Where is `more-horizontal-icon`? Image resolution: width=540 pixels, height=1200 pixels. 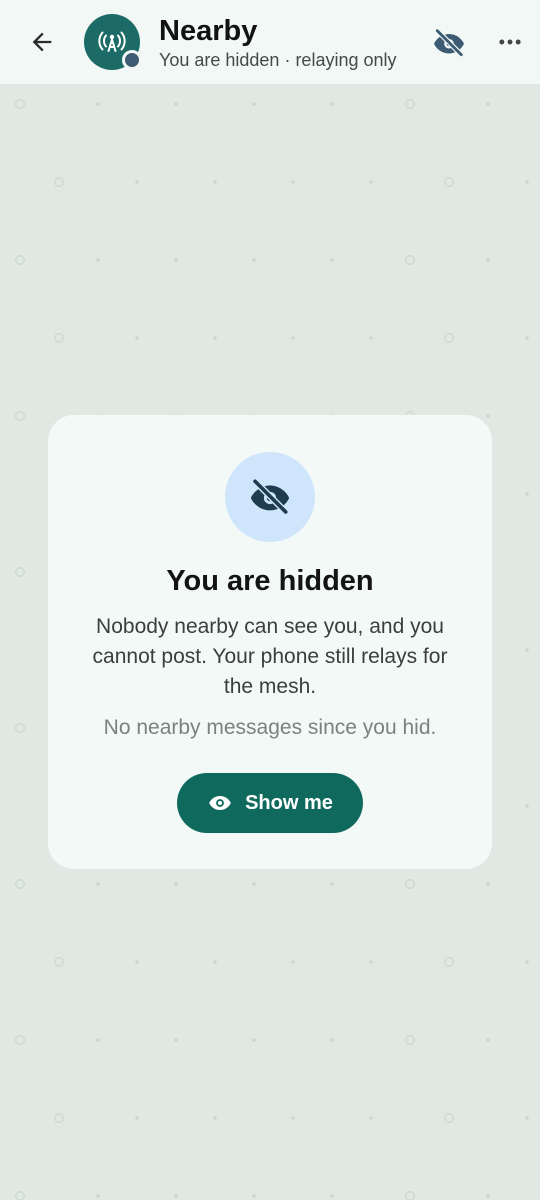
more-horizontal-icon is located at coordinates (510, 42).